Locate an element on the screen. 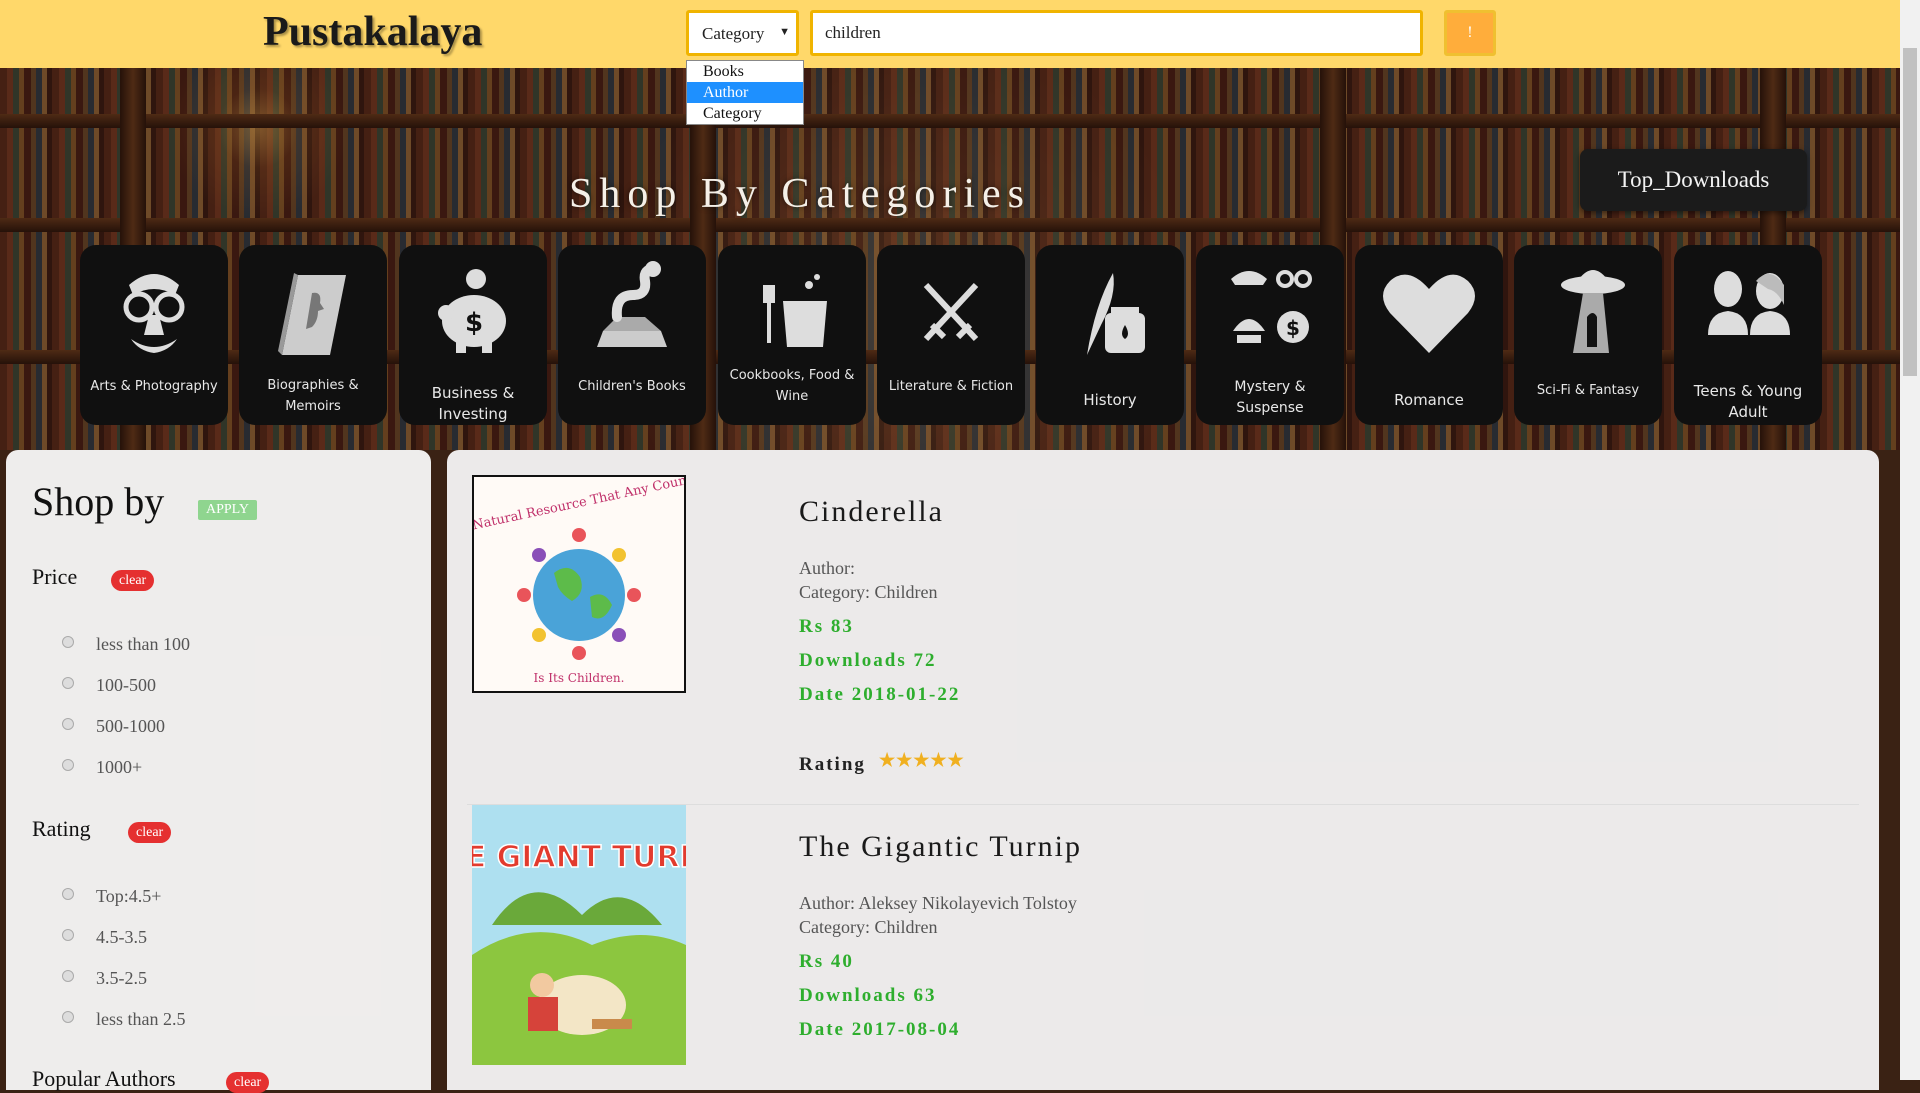 The height and width of the screenshot is (1093, 1920). category-label: Children's Books is located at coordinates (632, 386).